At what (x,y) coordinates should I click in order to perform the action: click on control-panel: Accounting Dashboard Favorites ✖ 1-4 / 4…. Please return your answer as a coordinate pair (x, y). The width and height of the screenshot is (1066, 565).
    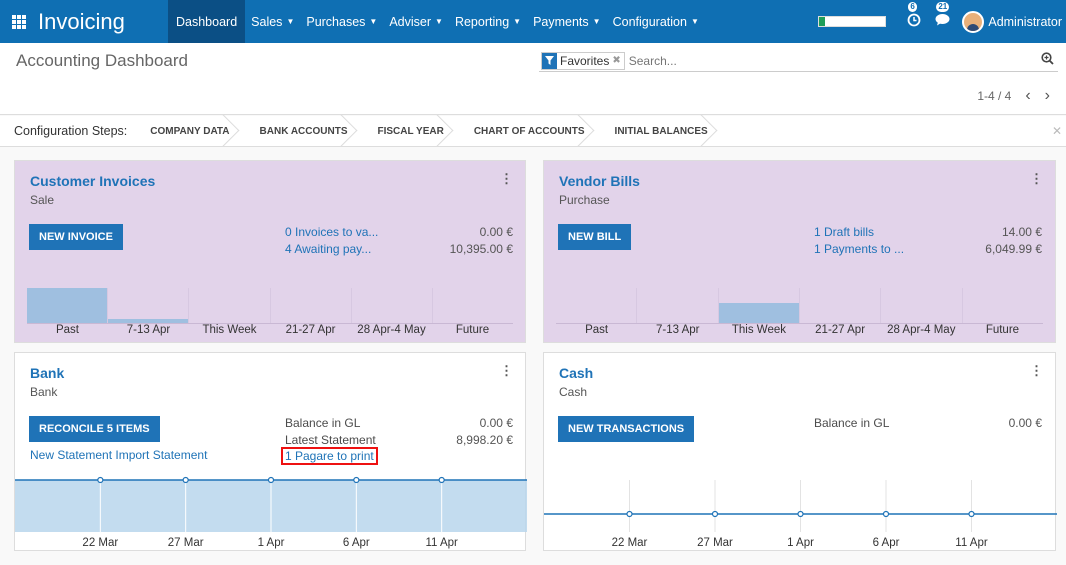
    Looking at the image, I should click on (533, 79).